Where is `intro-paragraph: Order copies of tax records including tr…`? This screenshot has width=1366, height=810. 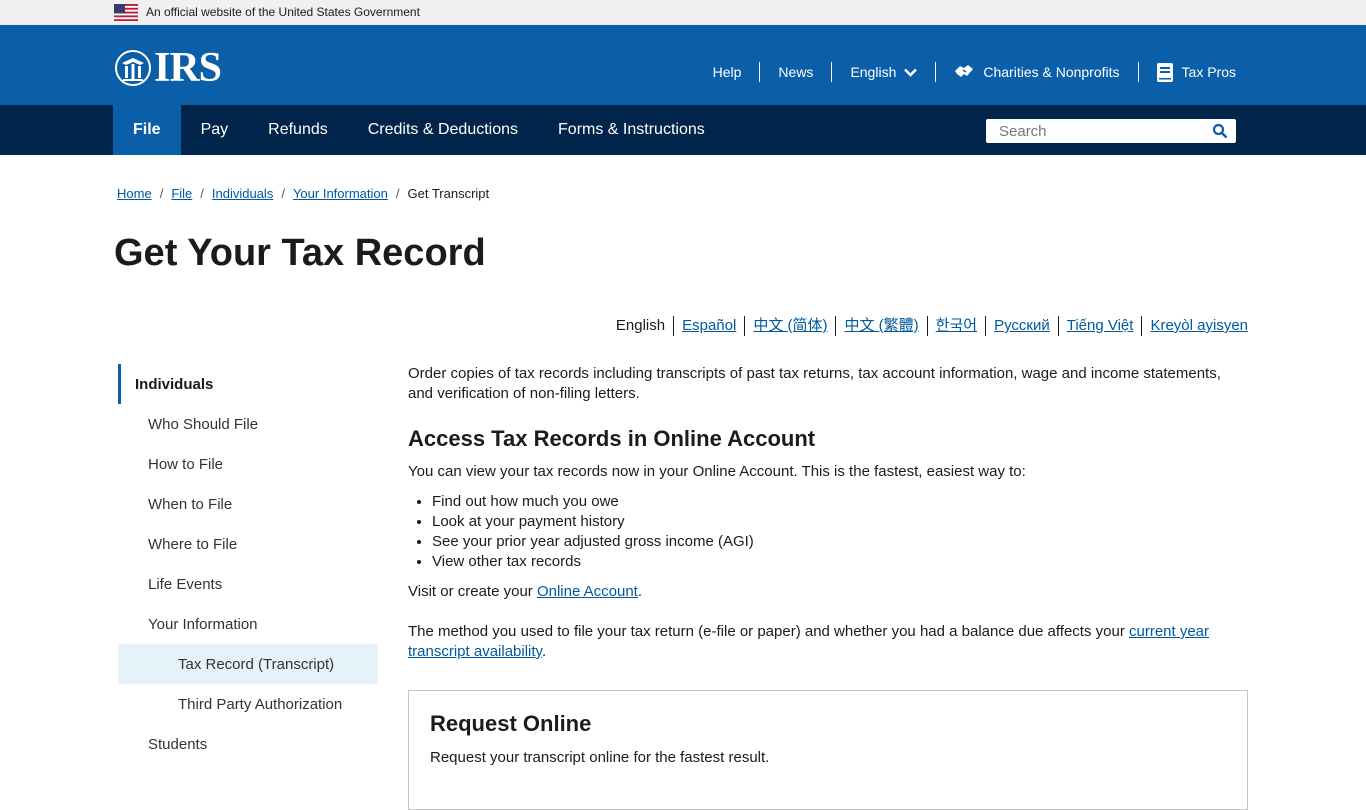
intro-paragraph: Order copies of tax records including tr… is located at coordinates (814, 383).